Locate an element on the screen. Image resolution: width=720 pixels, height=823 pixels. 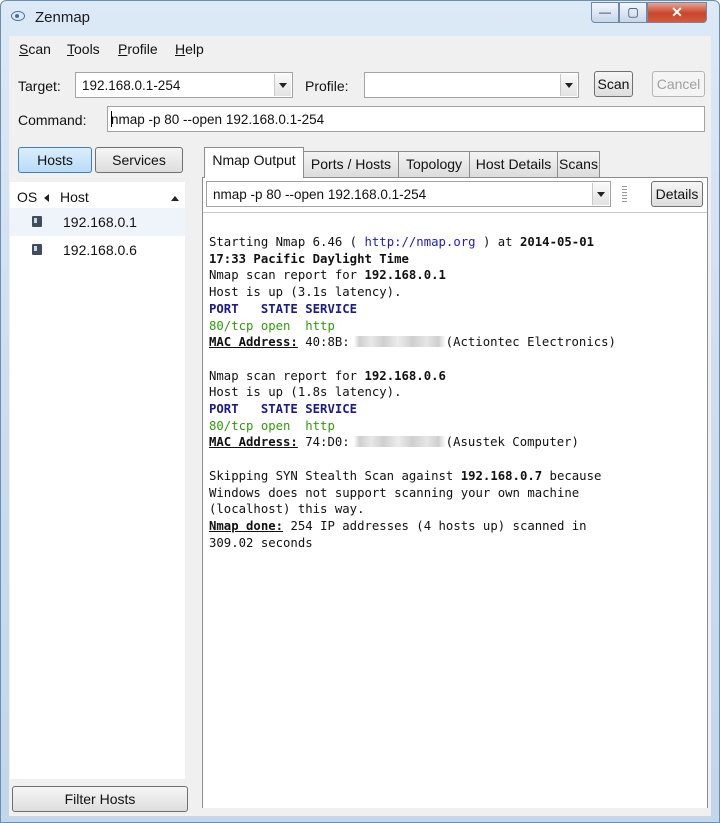
scan-select: nmap -p 80 --open 192.168.0.1-254 is located at coordinates (408, 194).